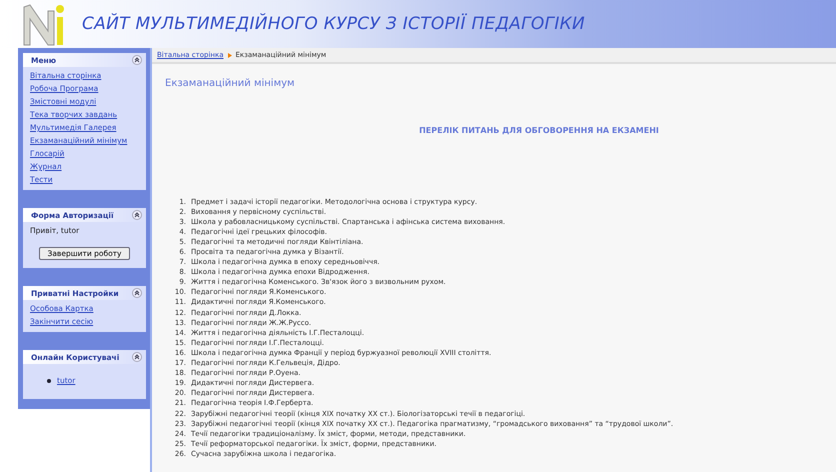 This screenshot has width=836, height=472. Describe the element at coordinates (334, 24) in the screenshot. I see `site-title: САЙТ МУЛЬТИМЕДІЙНОГО КУРСУ З ІСТОРІЇ ПЕДАГОГІКИ` at that location.